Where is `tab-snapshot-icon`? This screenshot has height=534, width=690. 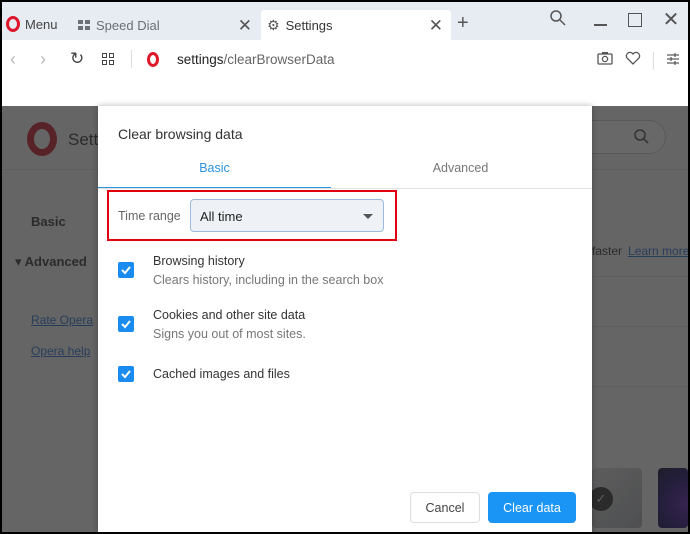 tab-snapshot-icon is located at coordinates (108, 59).